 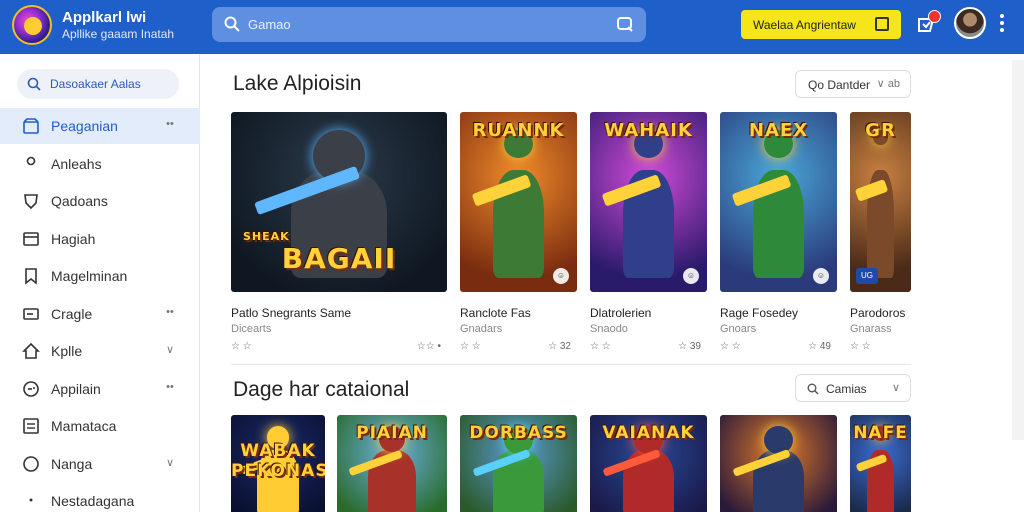 I want to click on game-card: DORBASS, so click(x=518, y=463).